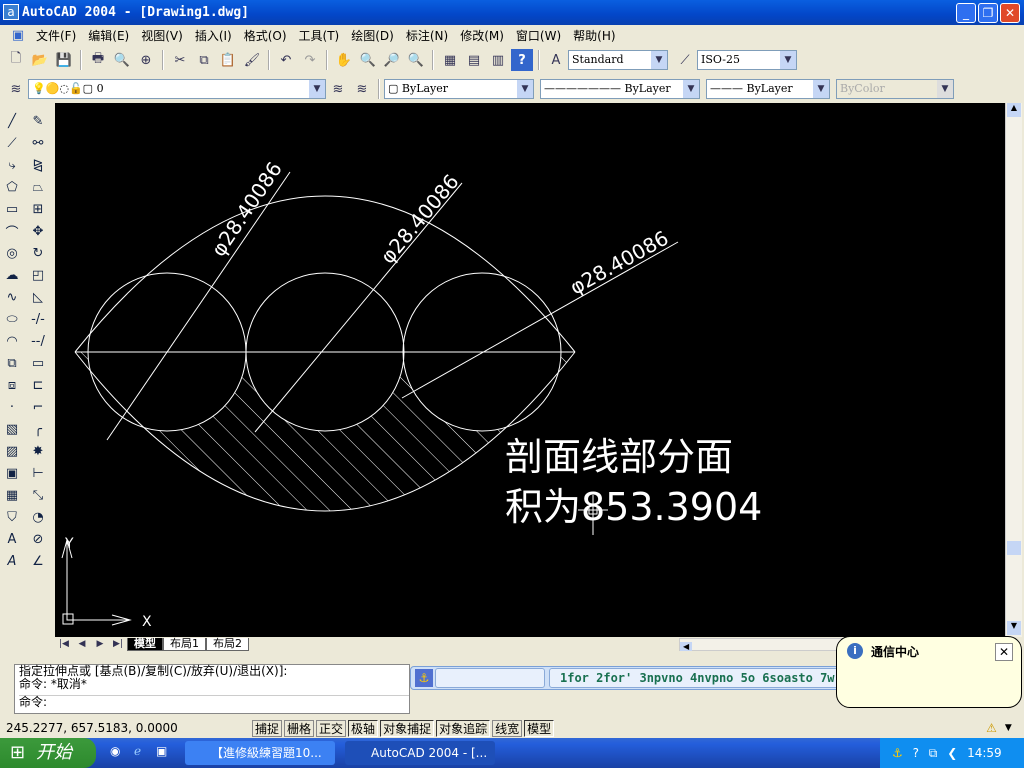 The image size is (1024, 768). I want to click on close-button: ✕, so click(1010, 13).